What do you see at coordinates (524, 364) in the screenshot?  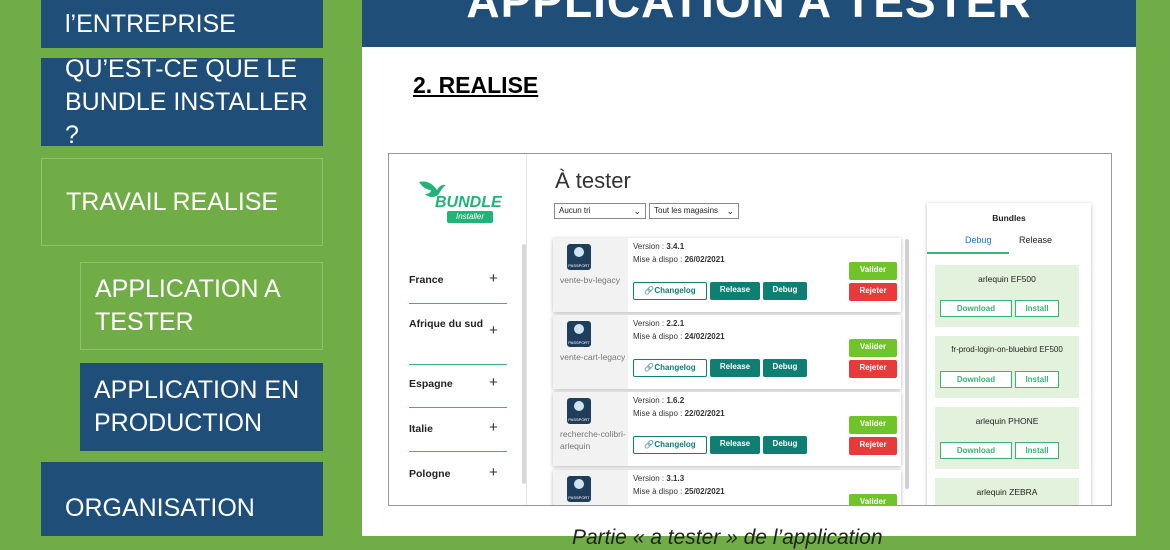 I see `sidebar-scrollbar` at bounding box center [524, 364].